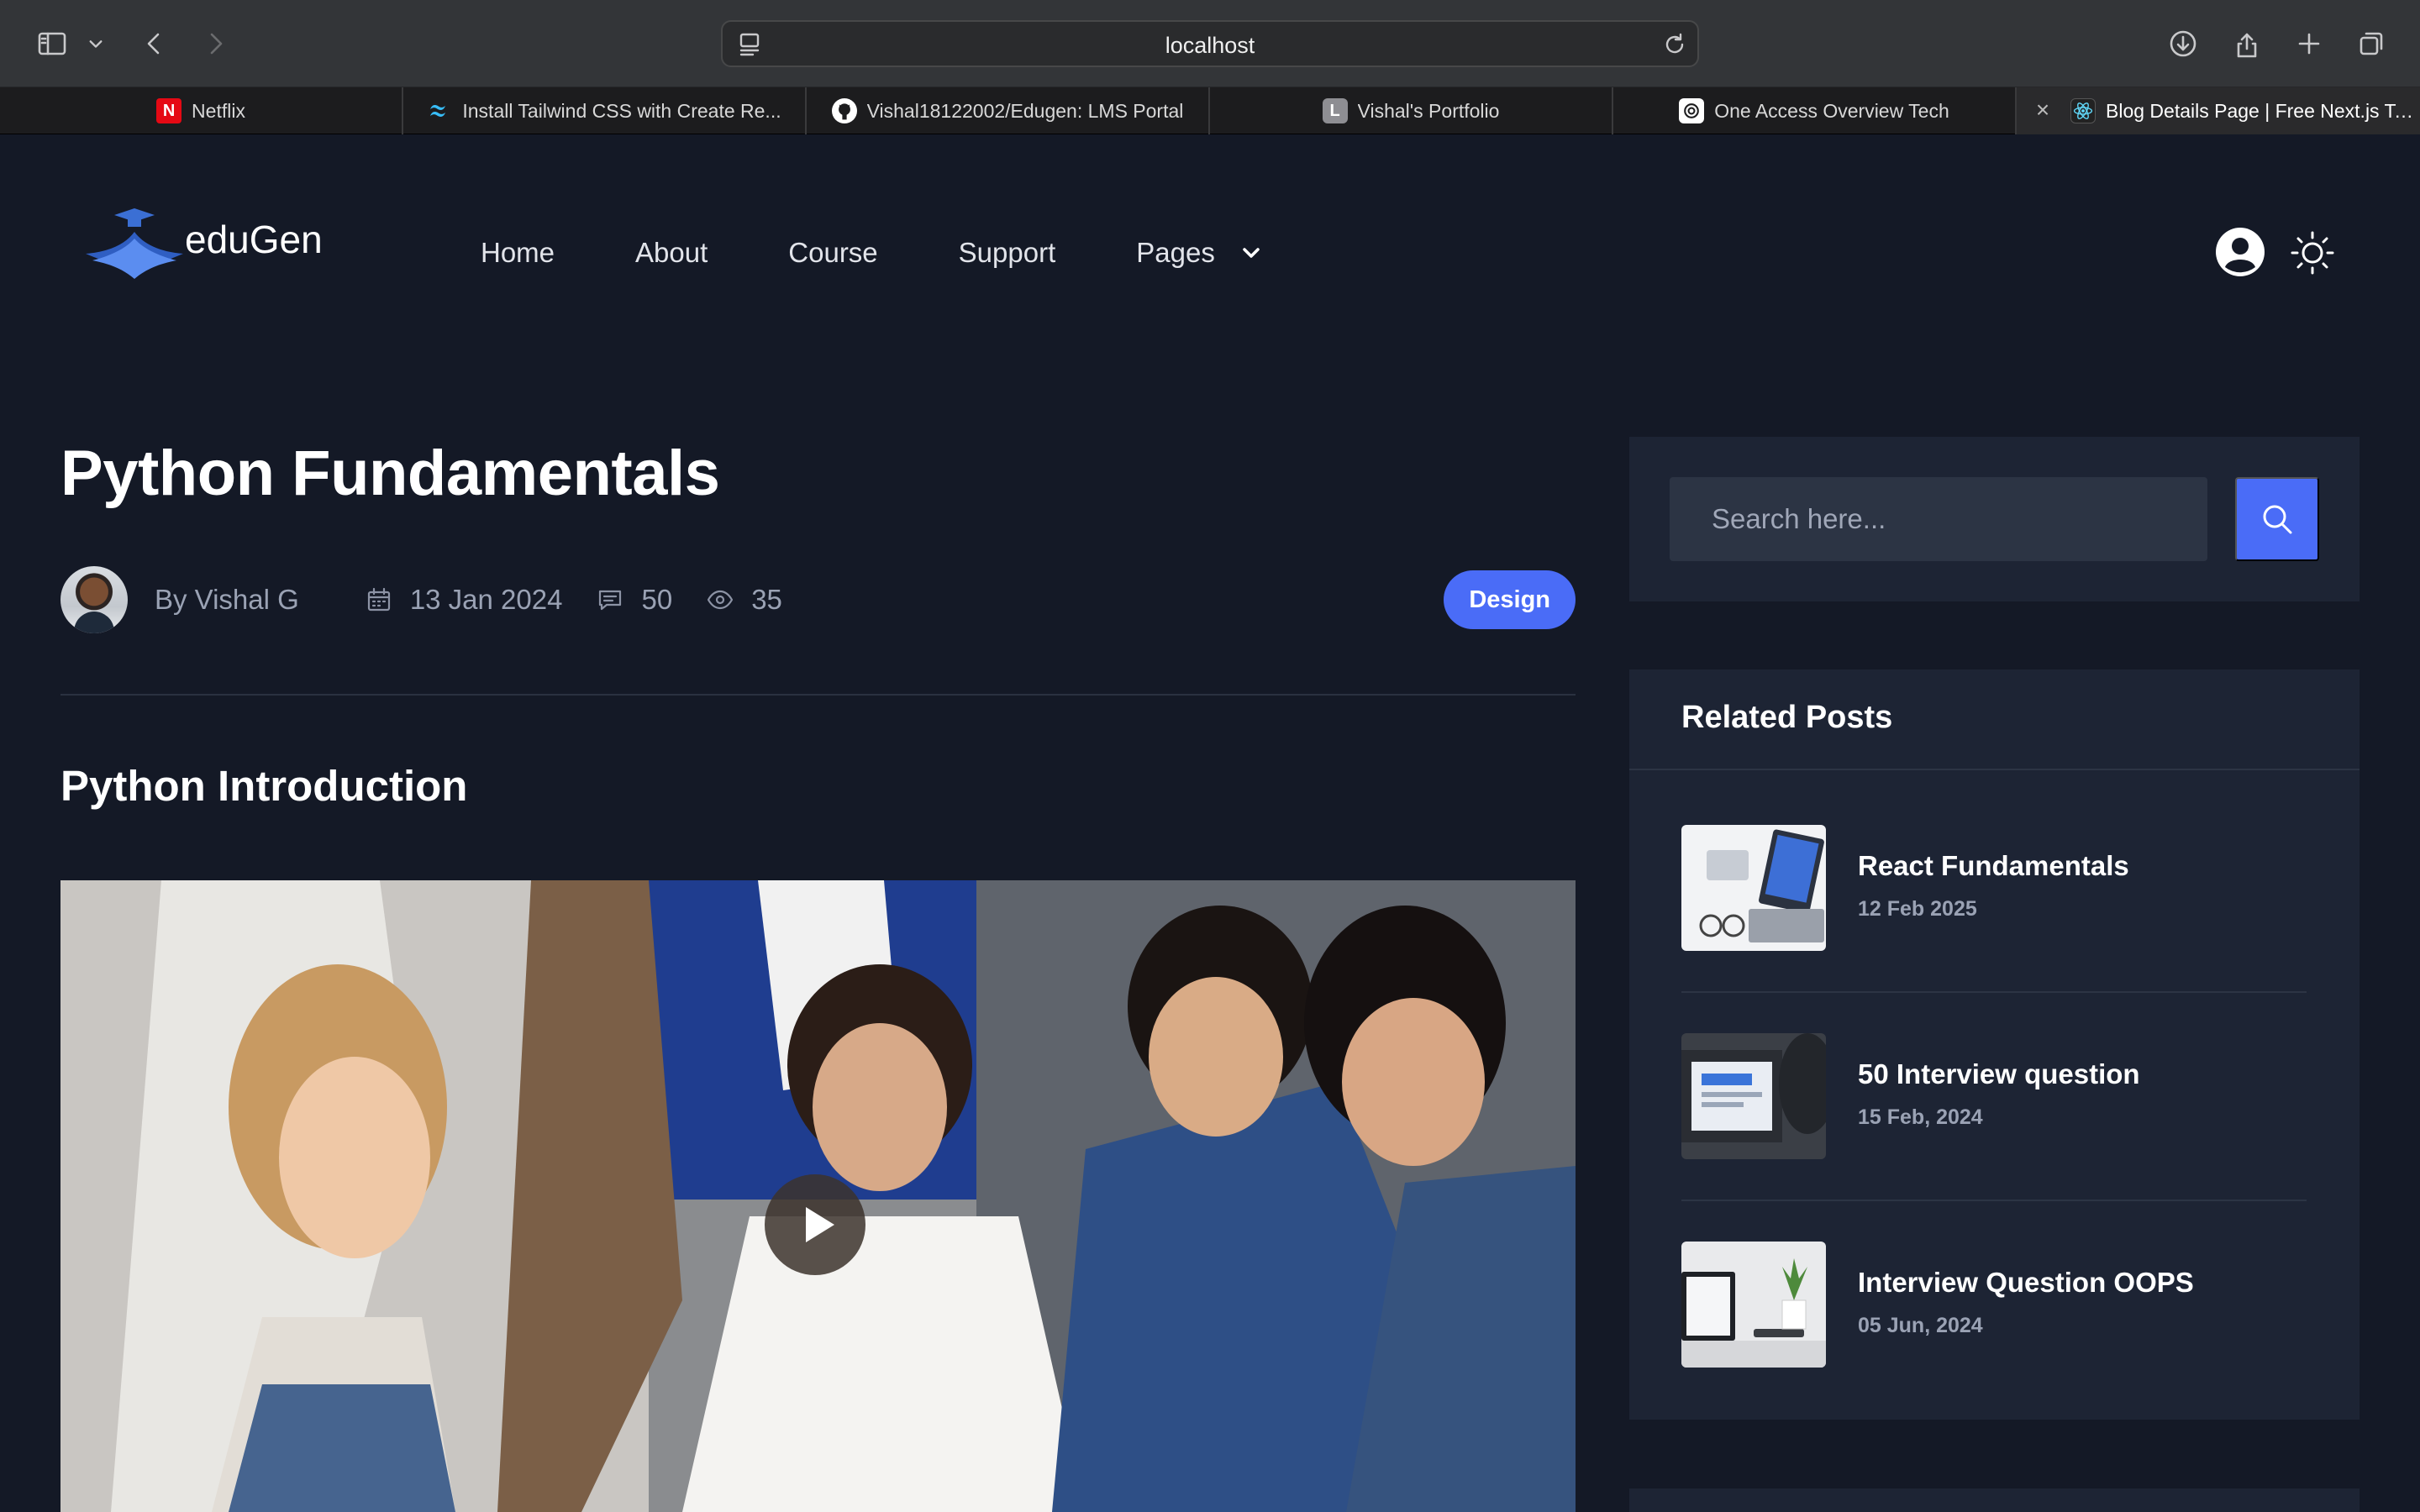 The image size is (2420, 1512). What do you see at coordinates (1675, 44) in the screenshot?
I see `reload-icon` at bounding box center [1675, 44].